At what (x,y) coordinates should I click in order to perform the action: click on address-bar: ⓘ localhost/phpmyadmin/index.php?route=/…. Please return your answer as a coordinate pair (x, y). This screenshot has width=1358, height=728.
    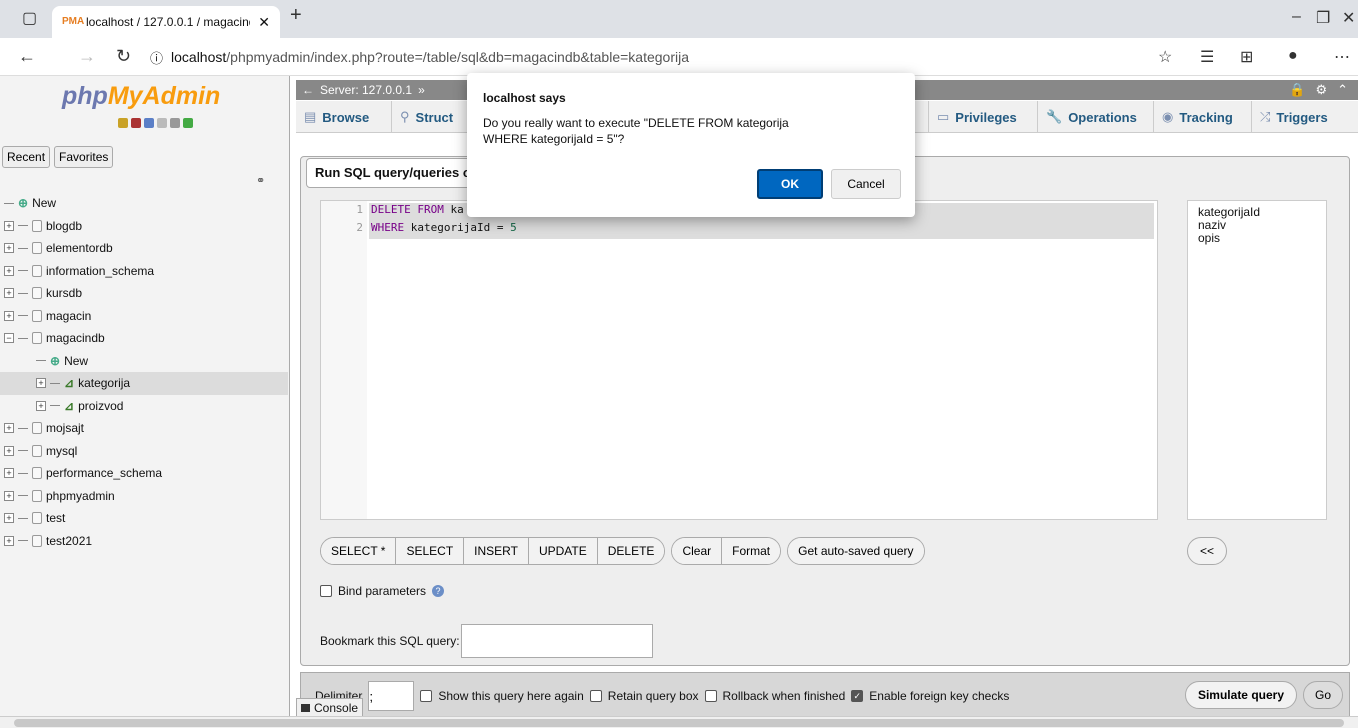
    Looking at the image, I should click on (660, 57).